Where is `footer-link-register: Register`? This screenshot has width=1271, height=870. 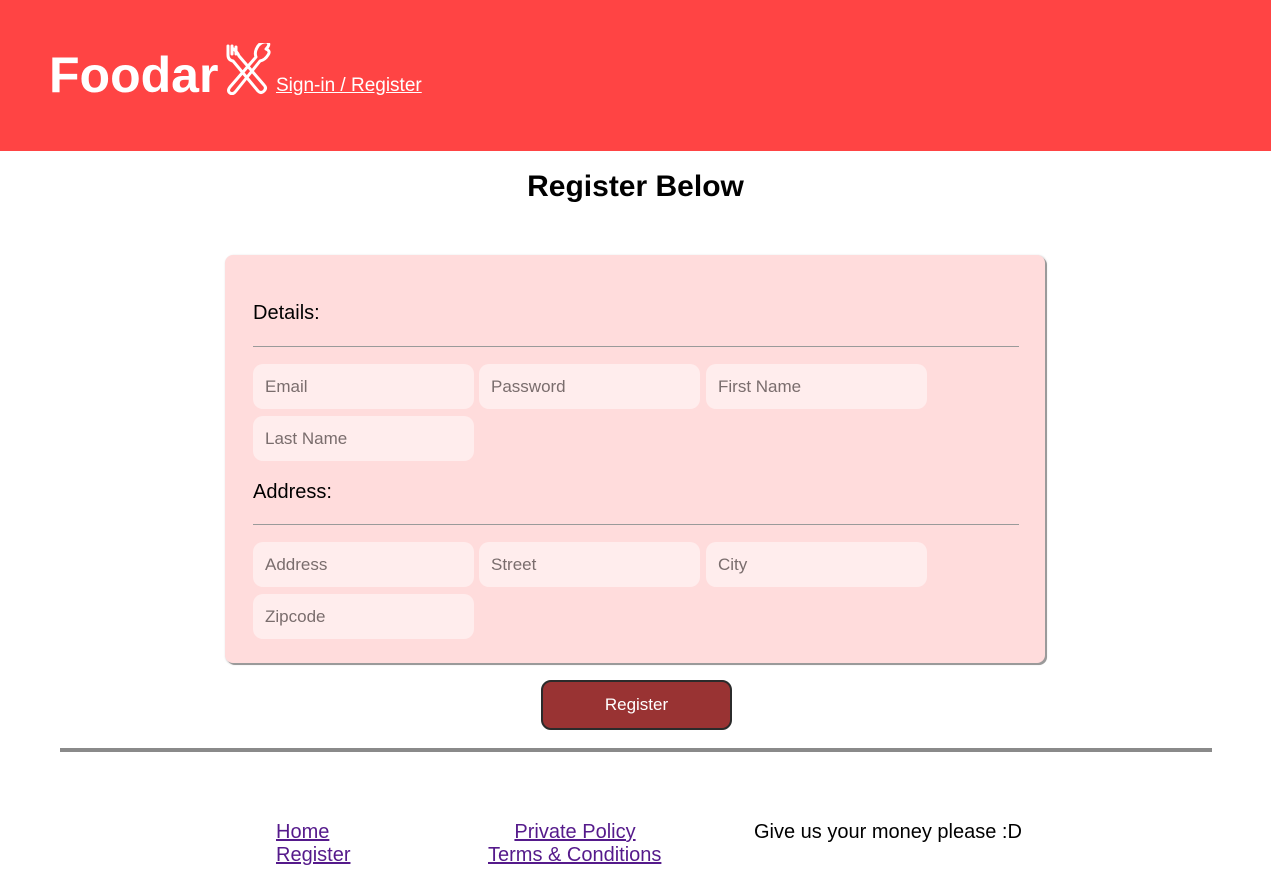
footer-link-register: Register is located at coordinates (313, 855).